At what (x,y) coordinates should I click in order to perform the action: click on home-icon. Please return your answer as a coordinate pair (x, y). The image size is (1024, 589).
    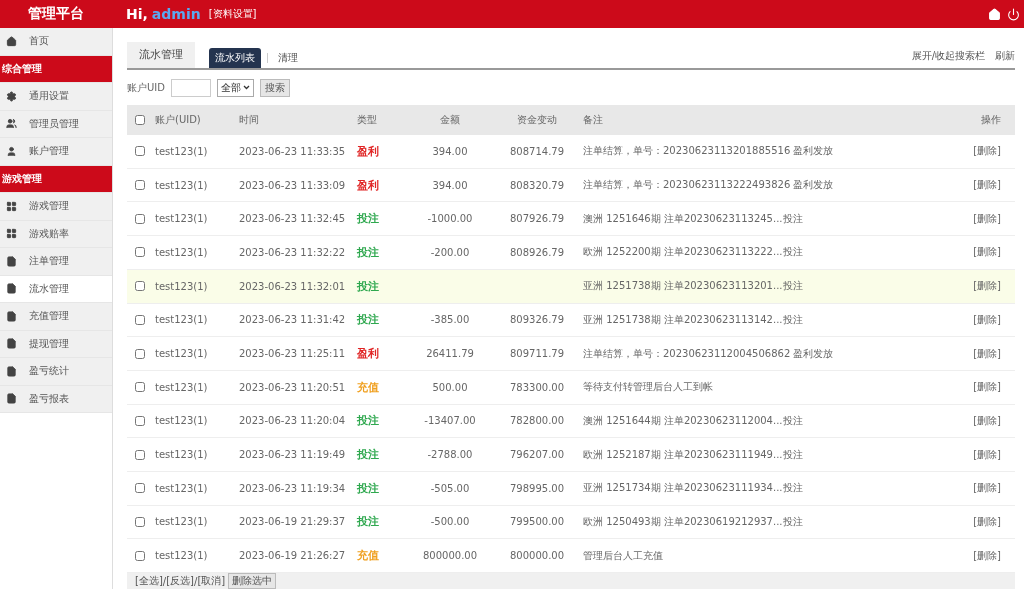
    Looking at the image, I should click on (994, 14).